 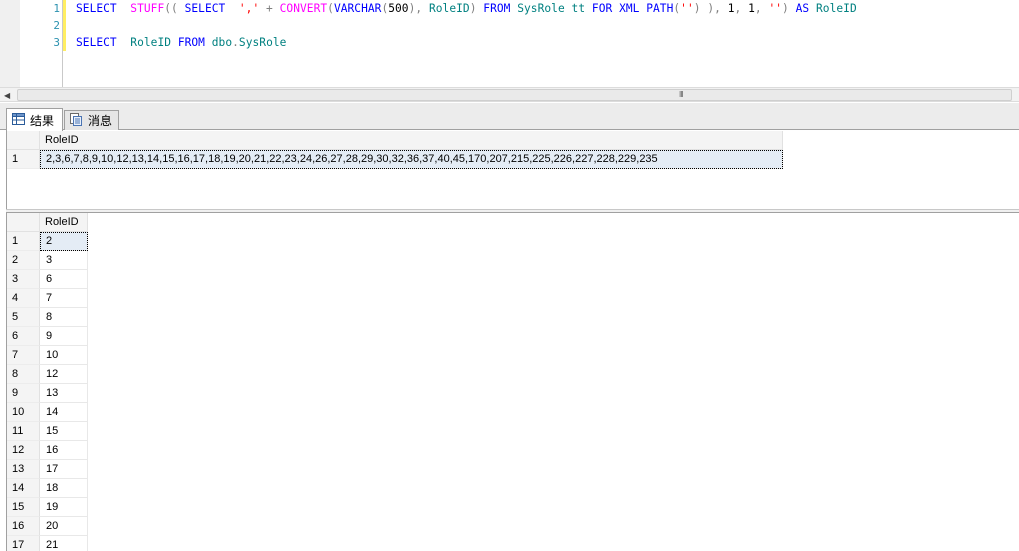 What do you see at coordinates (64, 526) in the screenshot?
I see `table-cell: 20` at bounding box center [64, 526].